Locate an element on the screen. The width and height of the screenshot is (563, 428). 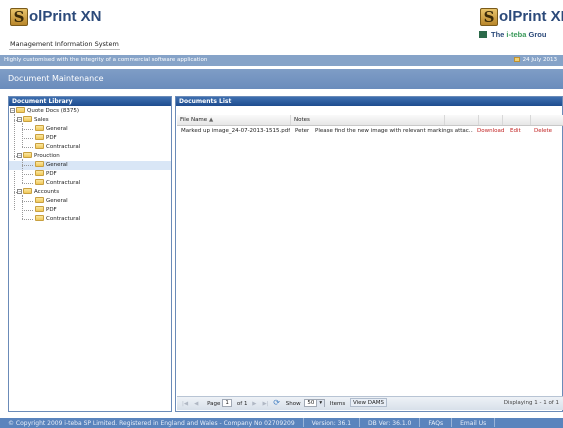
view-dams-button: View DAMS is located at coordinates (368, 402).